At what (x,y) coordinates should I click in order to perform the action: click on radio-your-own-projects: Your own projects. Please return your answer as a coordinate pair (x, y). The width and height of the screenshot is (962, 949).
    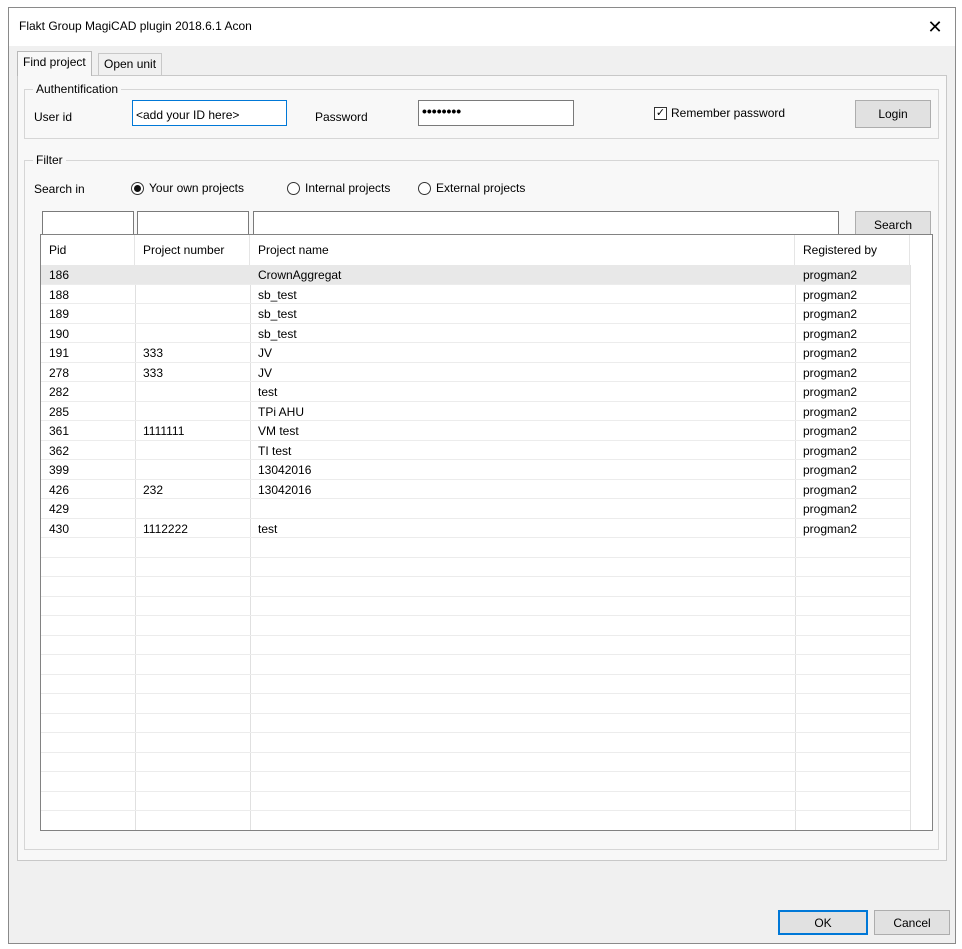
    Looking at the image, I should click on (187, 188).